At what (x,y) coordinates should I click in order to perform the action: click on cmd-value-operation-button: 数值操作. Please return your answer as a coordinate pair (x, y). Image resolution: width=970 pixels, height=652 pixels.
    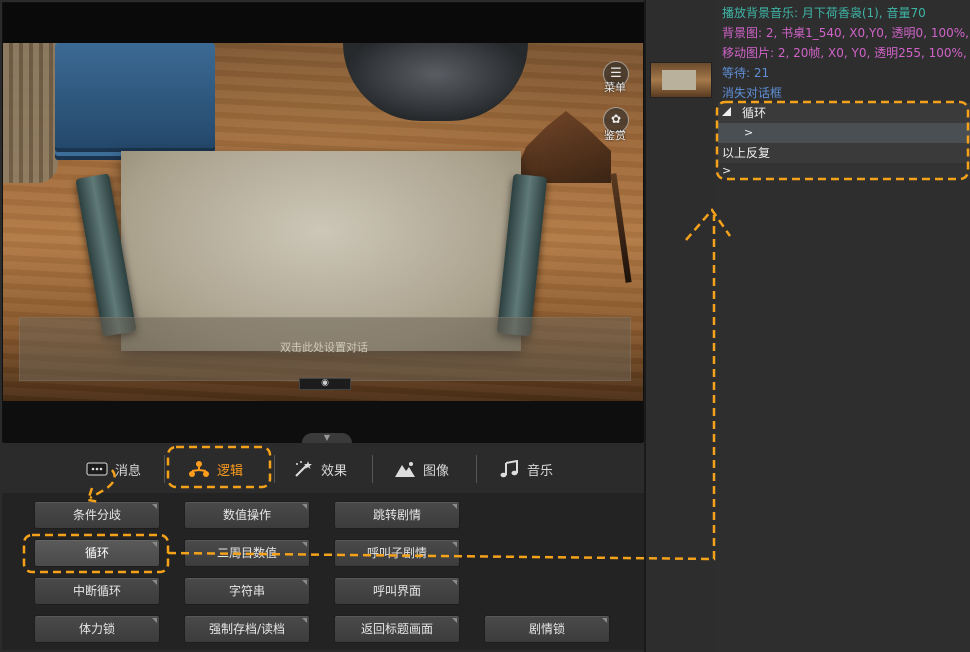
    Looking at the image, I should click on (247, 515).